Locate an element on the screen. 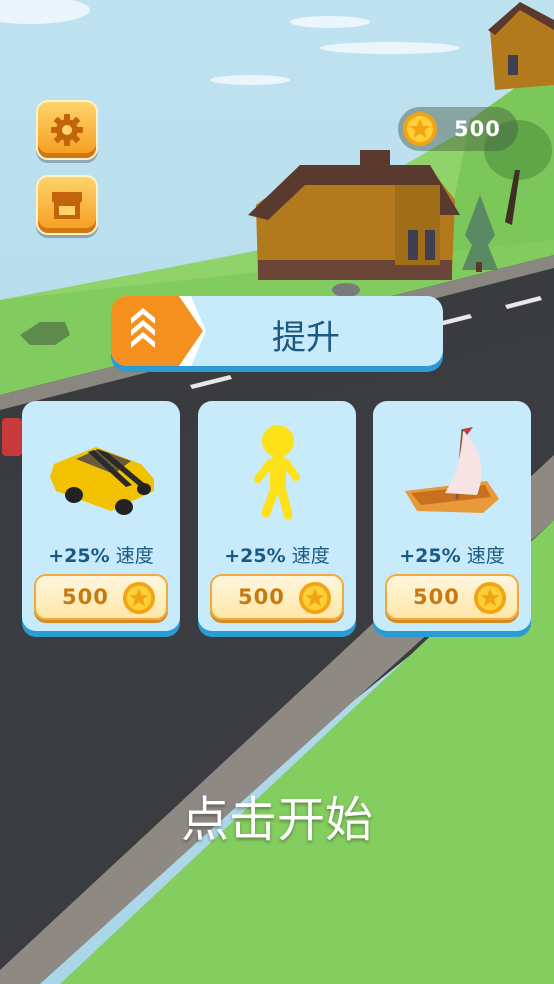 Image resolution: width=554 pixels, height=984 pixels. tap-to-start-prompt: 点击开始 is located at coordinates (277, 815).